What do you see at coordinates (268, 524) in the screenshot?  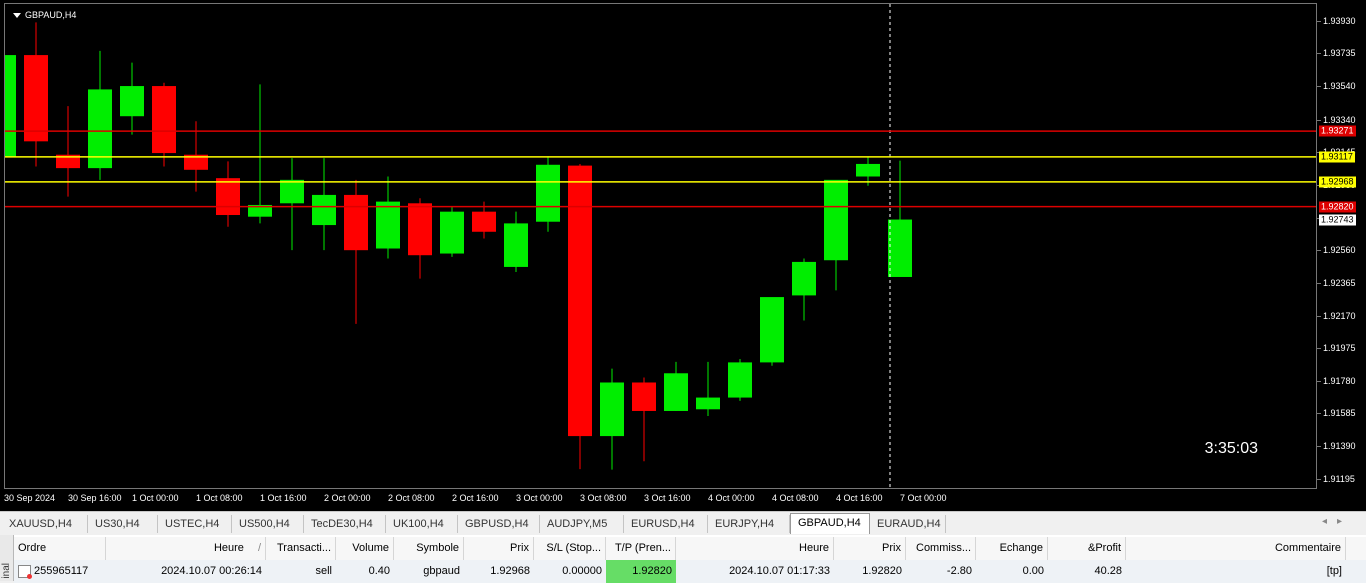 I see `tab-us500-h4: US500,H4` at bounding box center [268, 524].